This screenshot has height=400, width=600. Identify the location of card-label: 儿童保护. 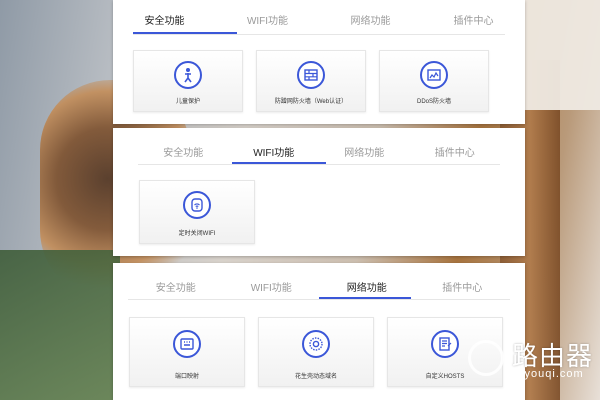
(187, 102).